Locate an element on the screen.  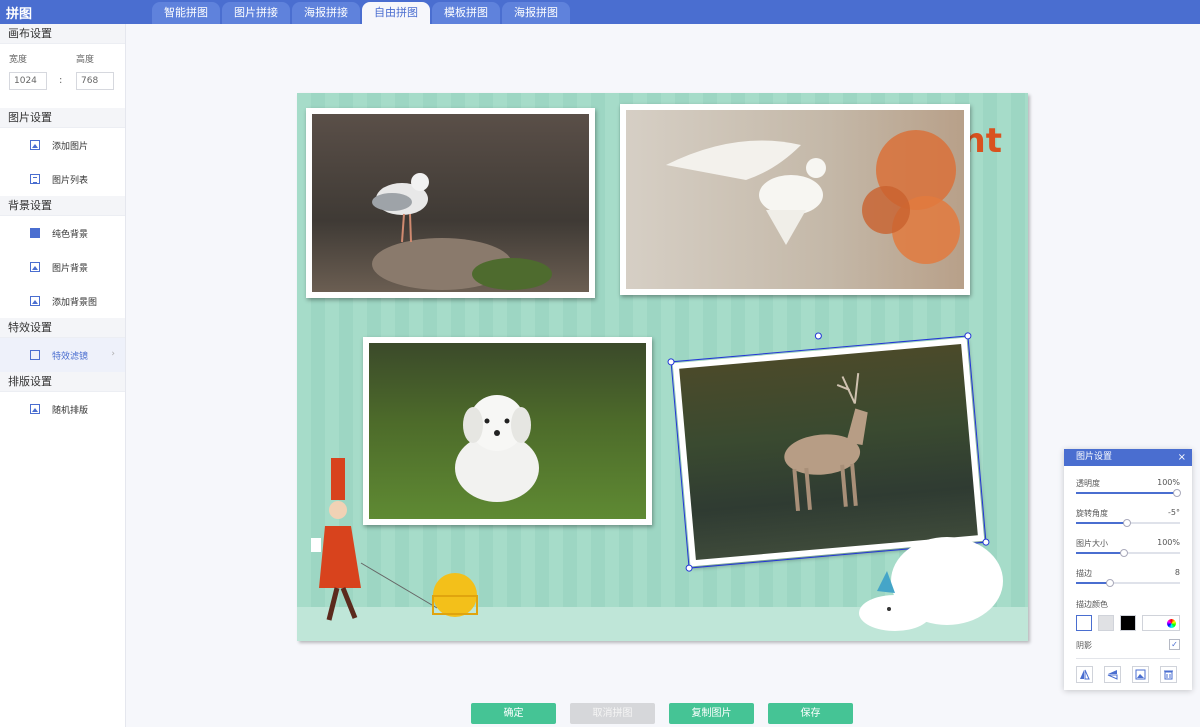
opacity-slider-row: 透明度 100% is located at coordinates (1128, 481).